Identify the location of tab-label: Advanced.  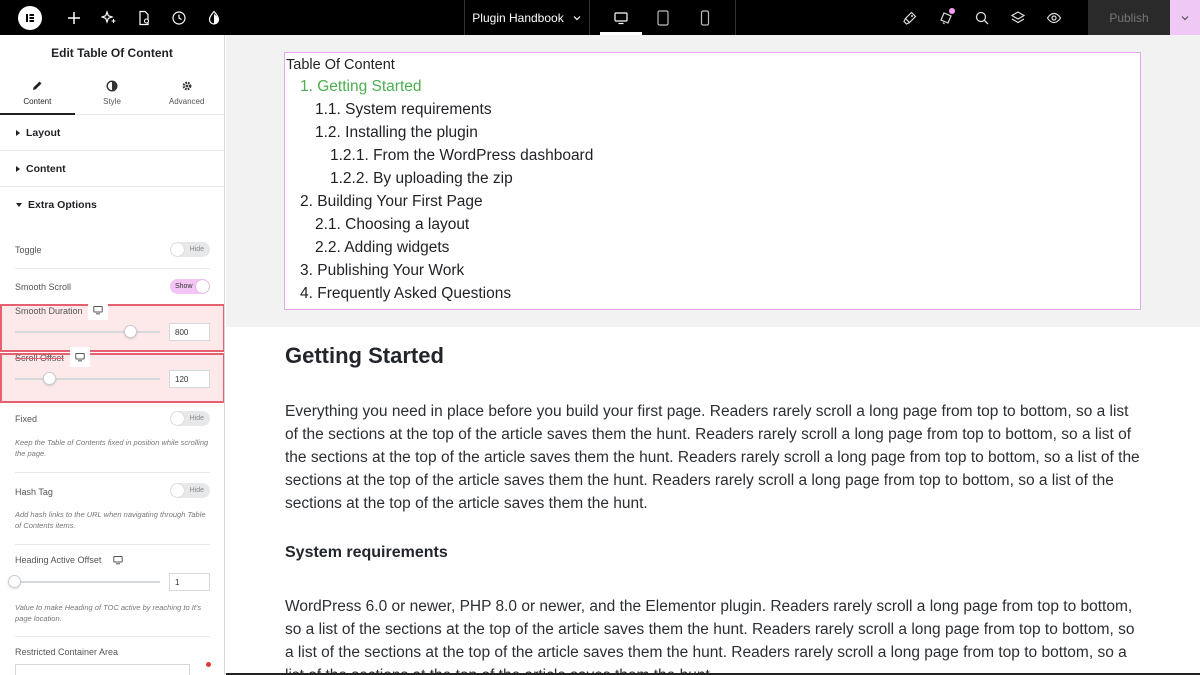
(186, 101).